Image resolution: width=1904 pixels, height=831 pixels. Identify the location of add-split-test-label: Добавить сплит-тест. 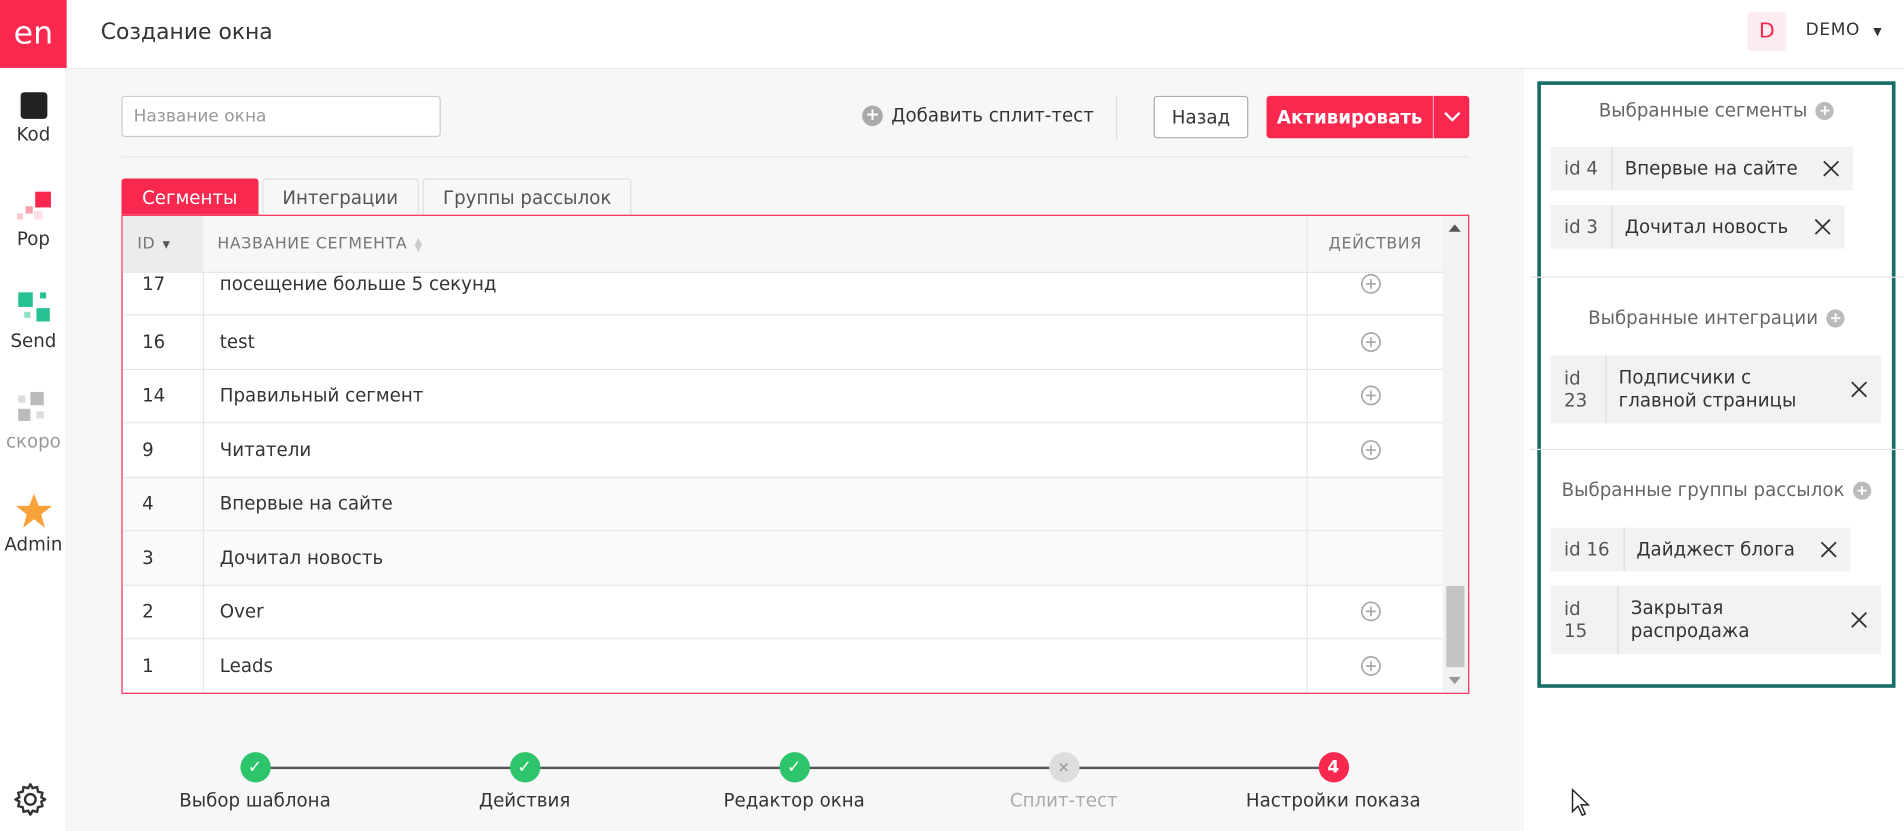
(992, 115).